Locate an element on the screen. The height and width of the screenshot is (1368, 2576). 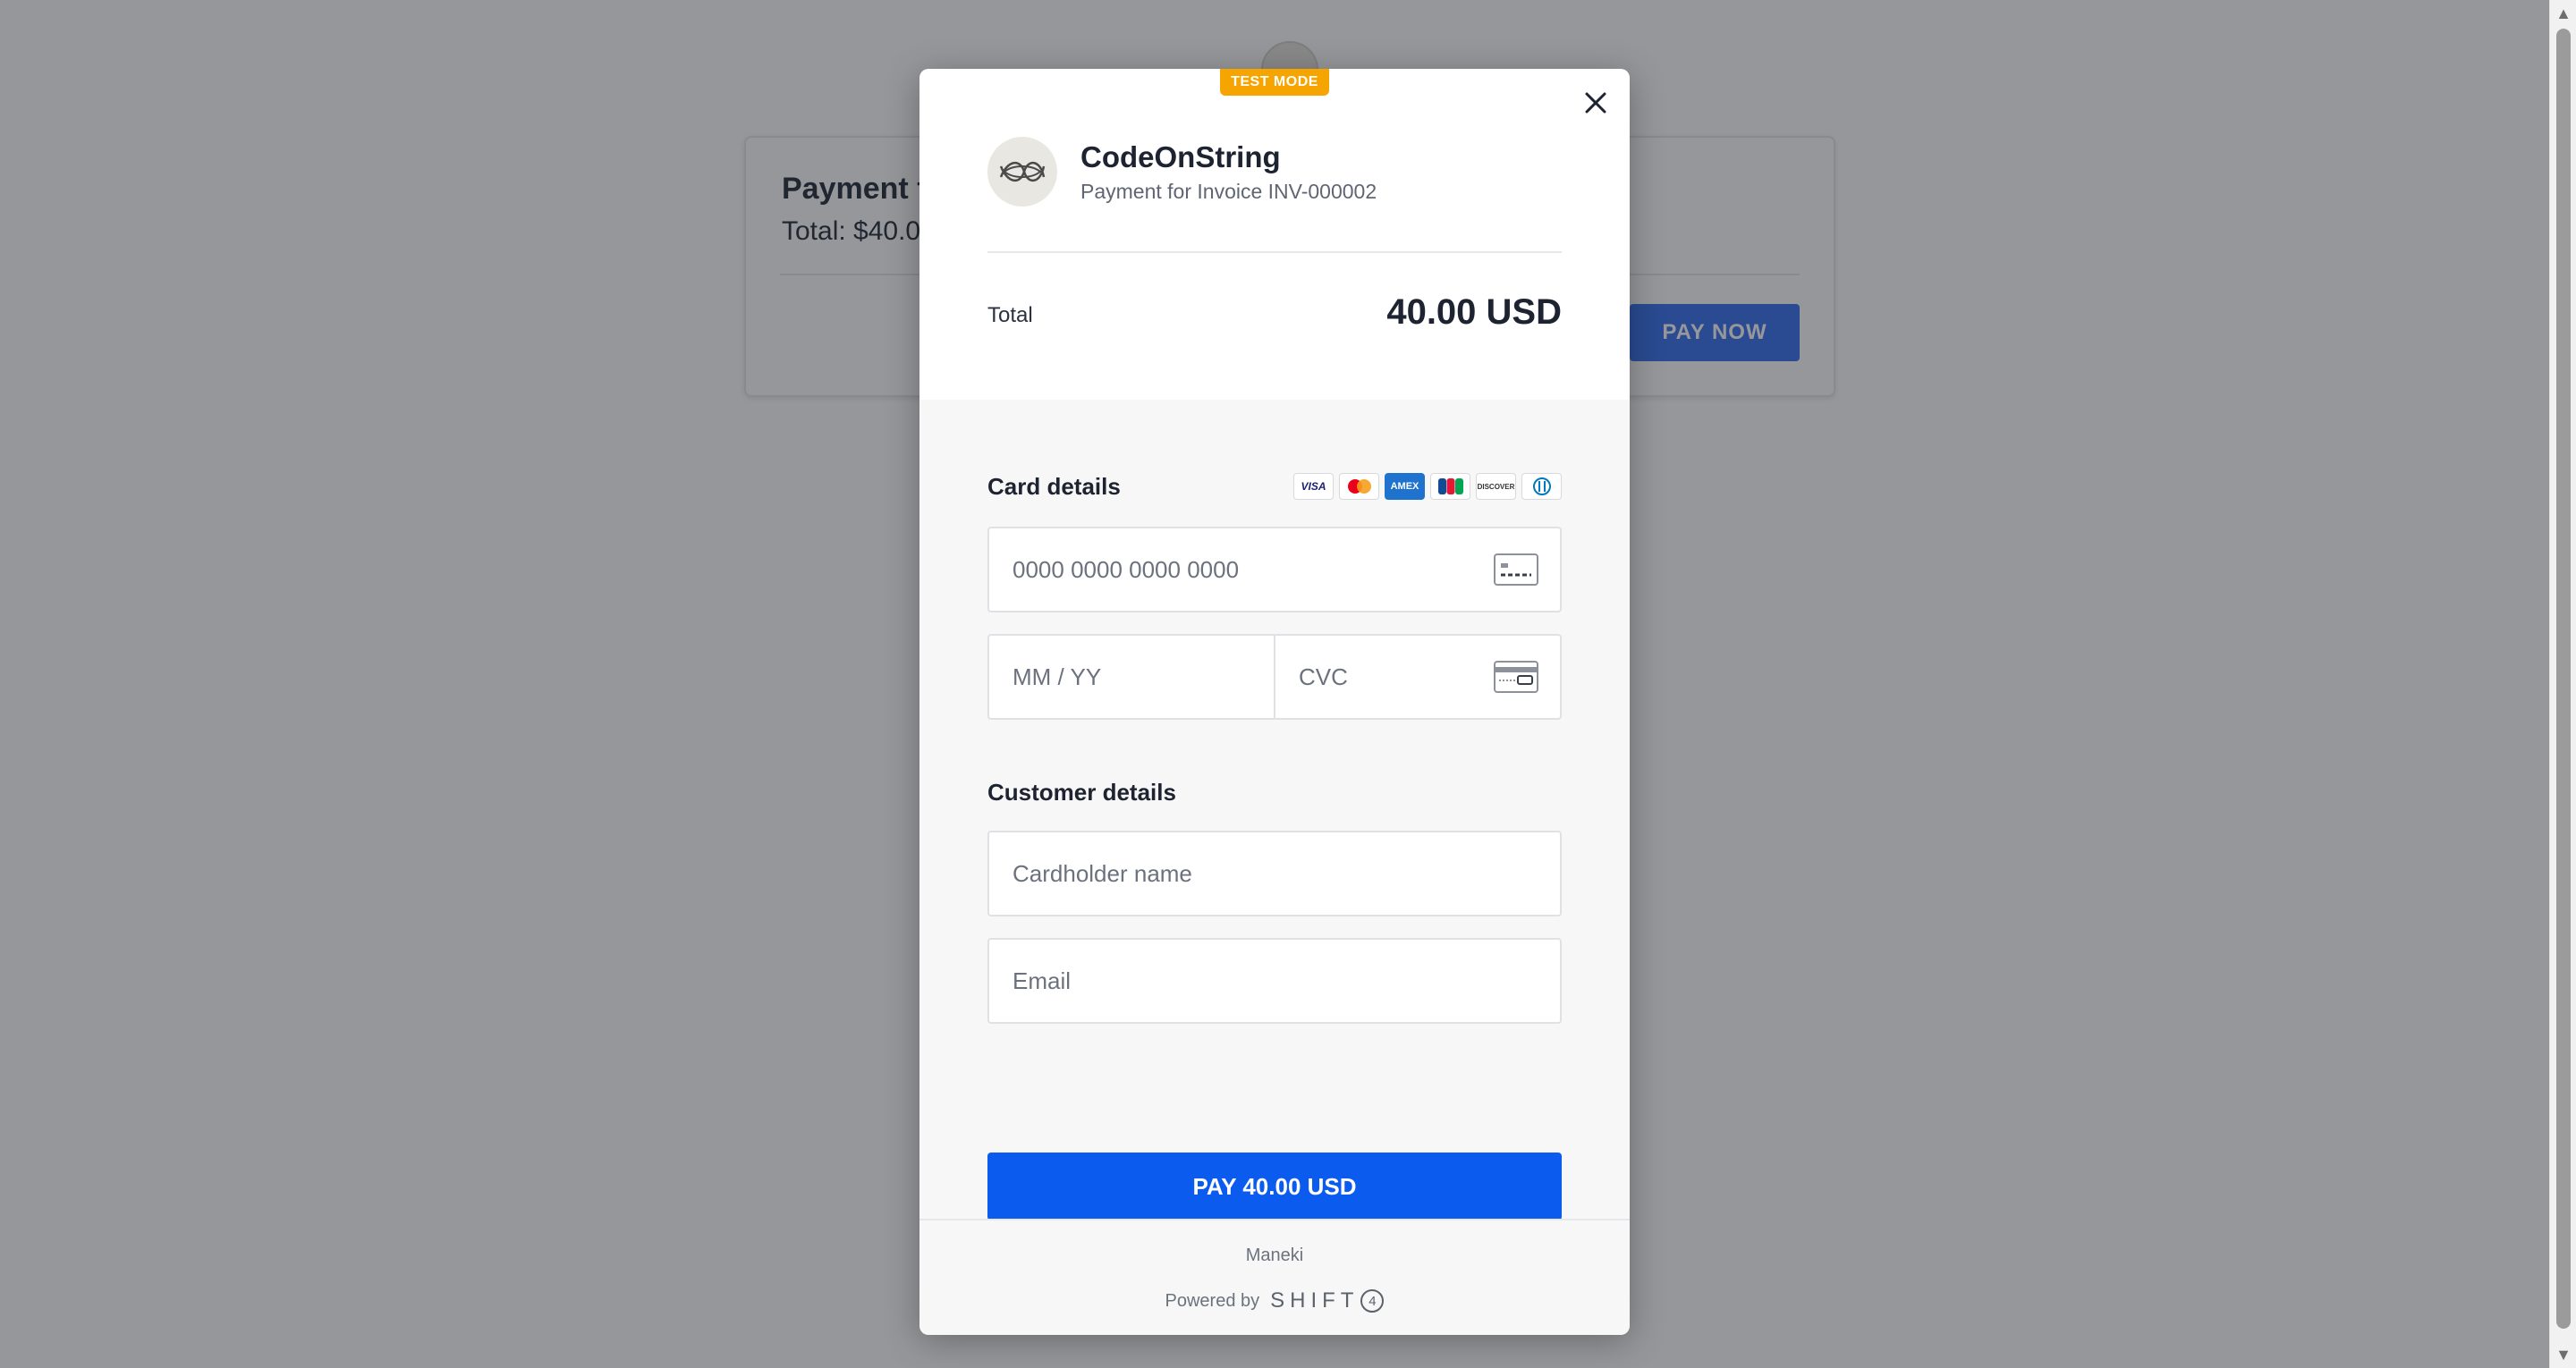
expiry-input: MM / YY is located at coordinates (1131, 677).